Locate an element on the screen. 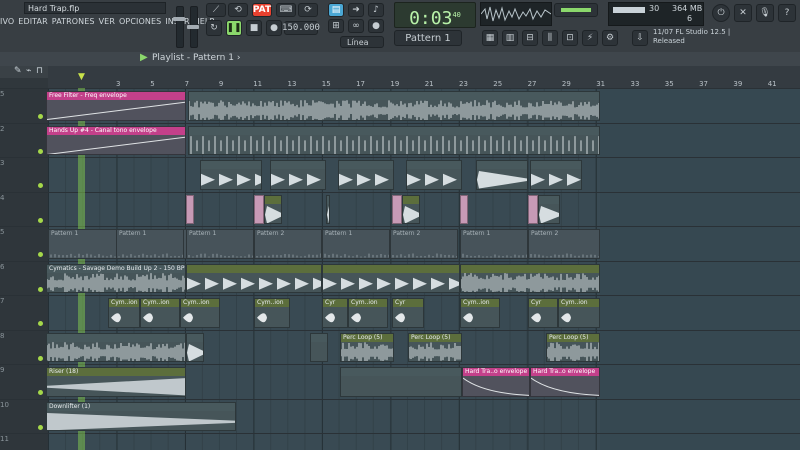 The image size is (800, 450). mic-icon: ● is located at coordinates (376, 26).